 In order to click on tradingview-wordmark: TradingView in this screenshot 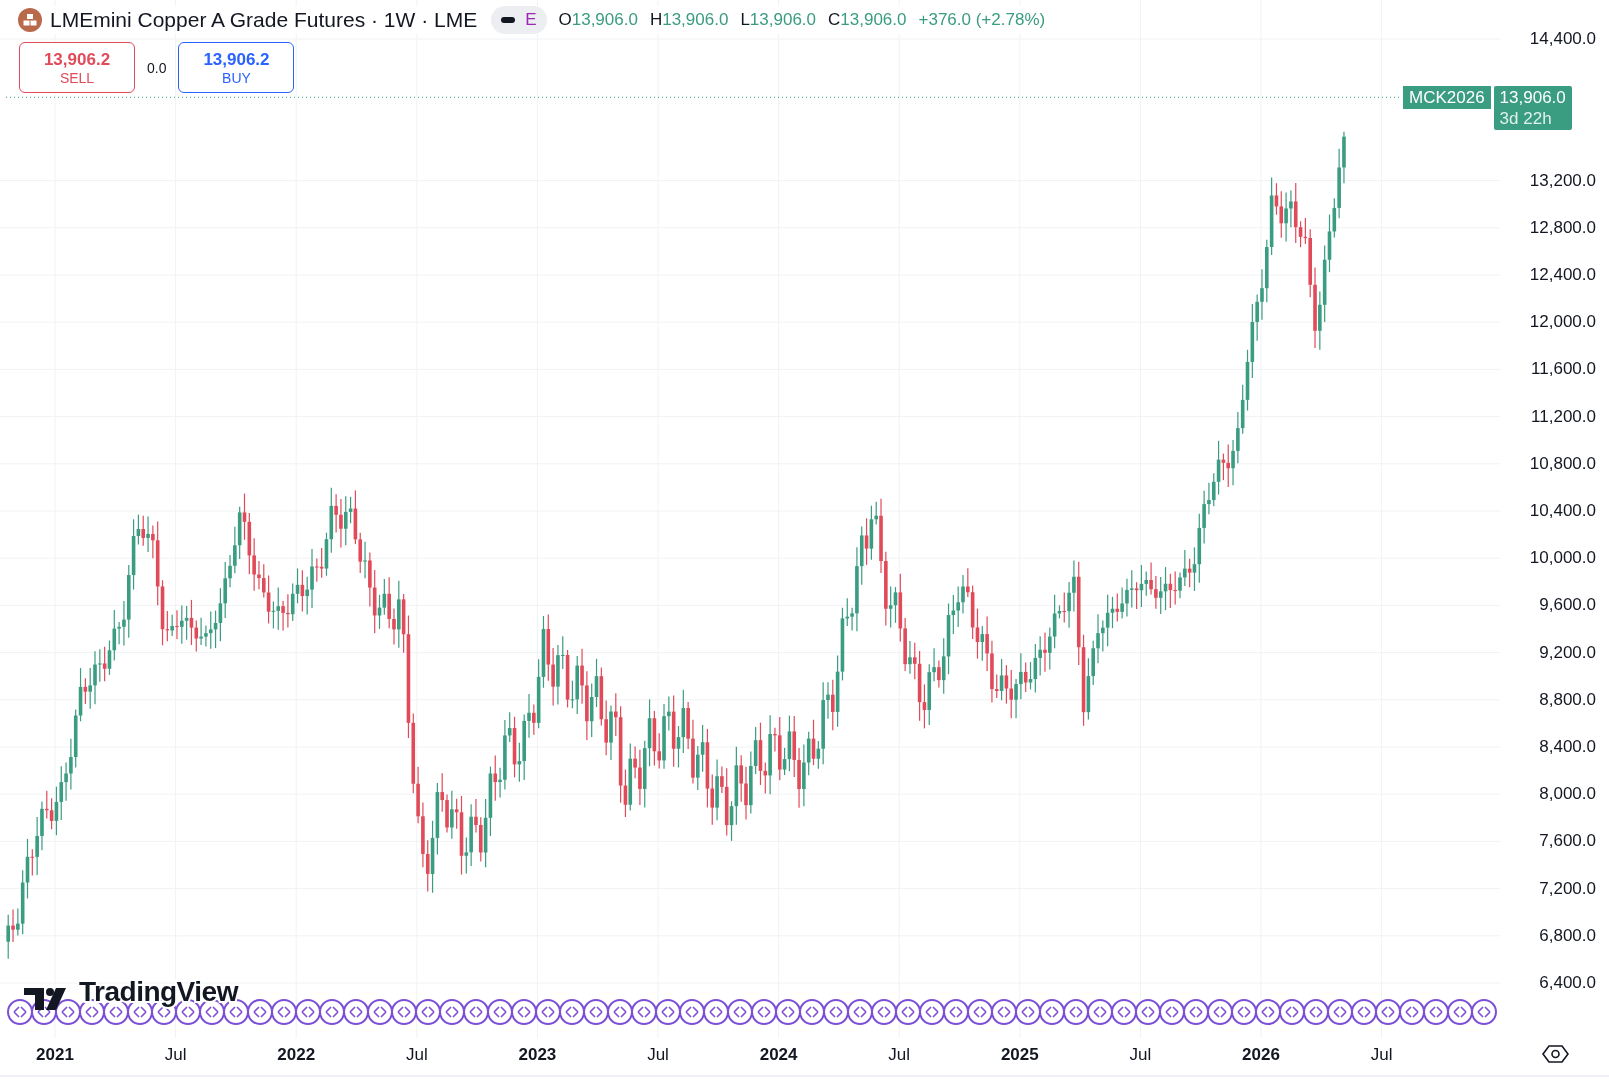, I will do `click(158, 991)`.